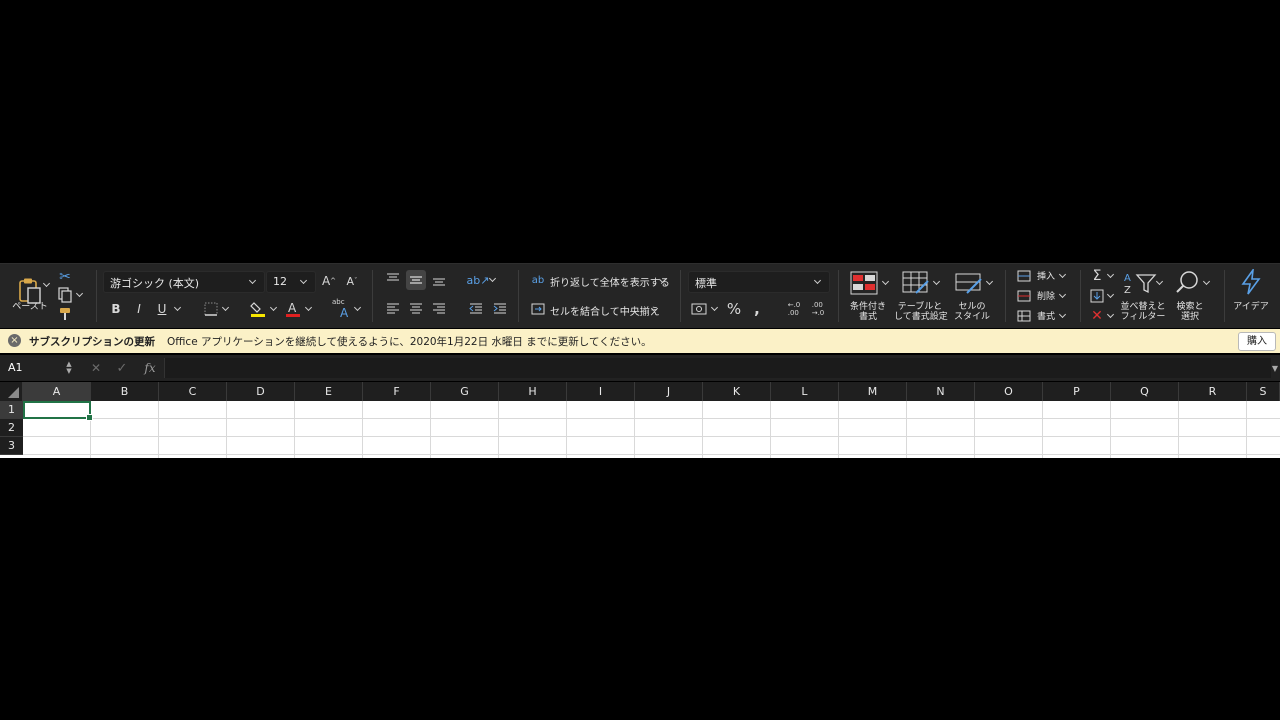 The image size is (1280, 720). I want to click on insert-cells-button: 挿入, so click(1046, 275).